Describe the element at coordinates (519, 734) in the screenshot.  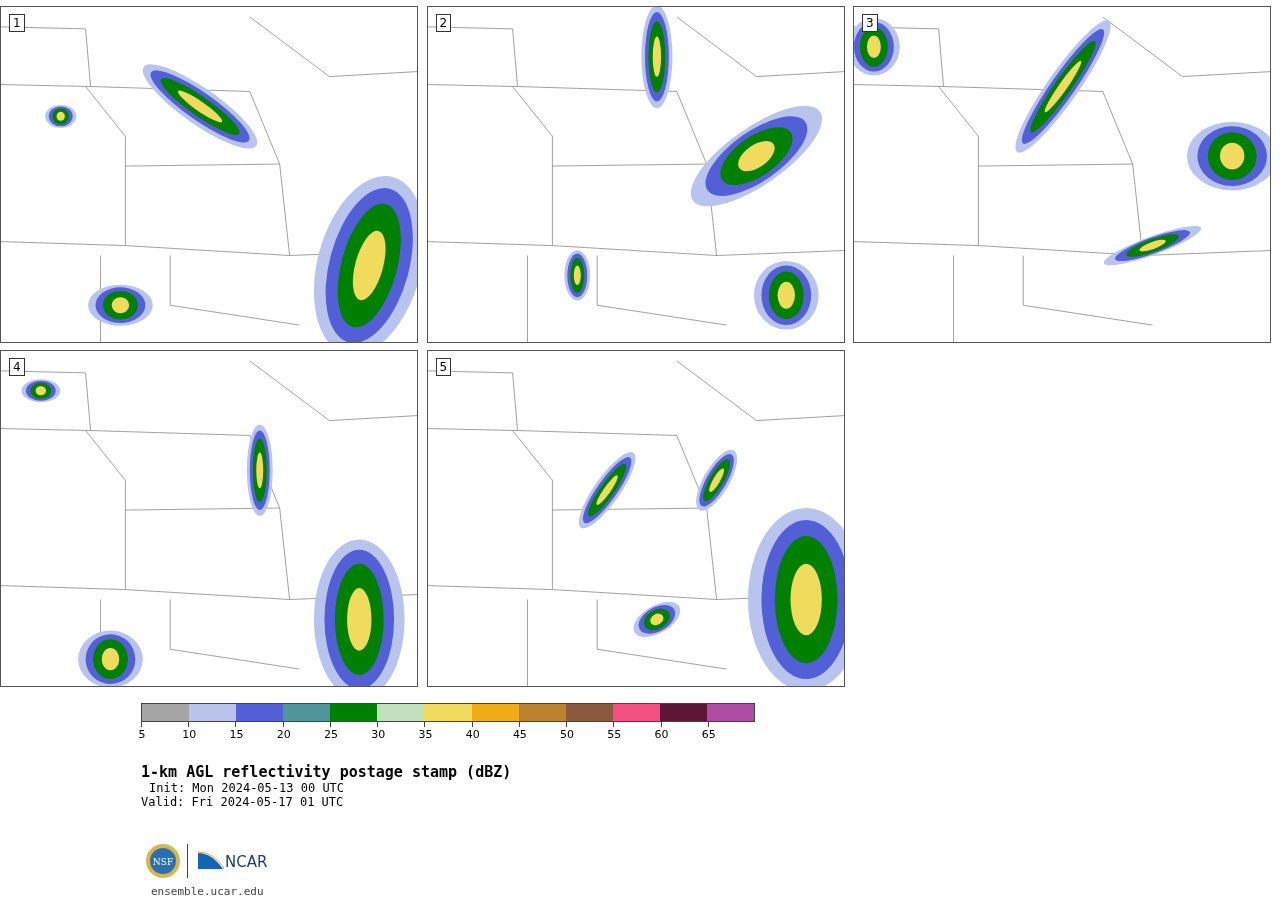
I see `tick-label: 45` at that location.